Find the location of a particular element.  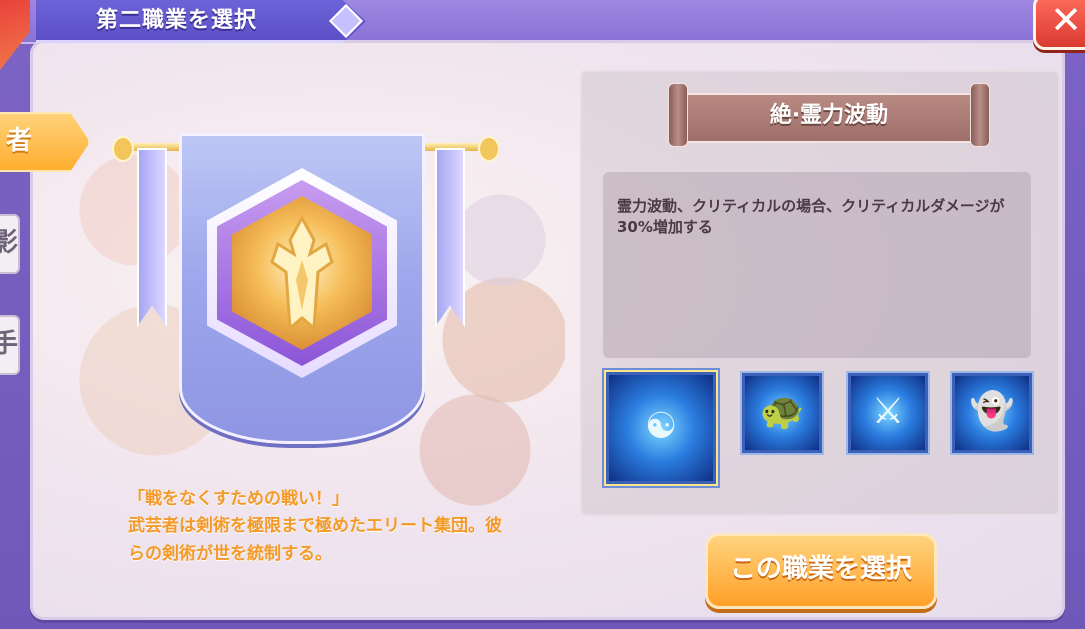

job-quote: 「戦をなくすための戦い！」 is located at coordinates (238, 499).